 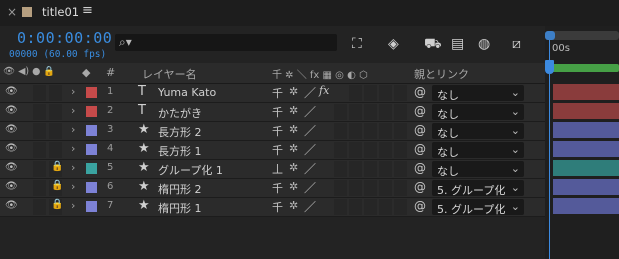 What do you see at coordinates (550, 35) in the screenshot?
I see `time-navigator-handle` at bounding box center [550, 35].